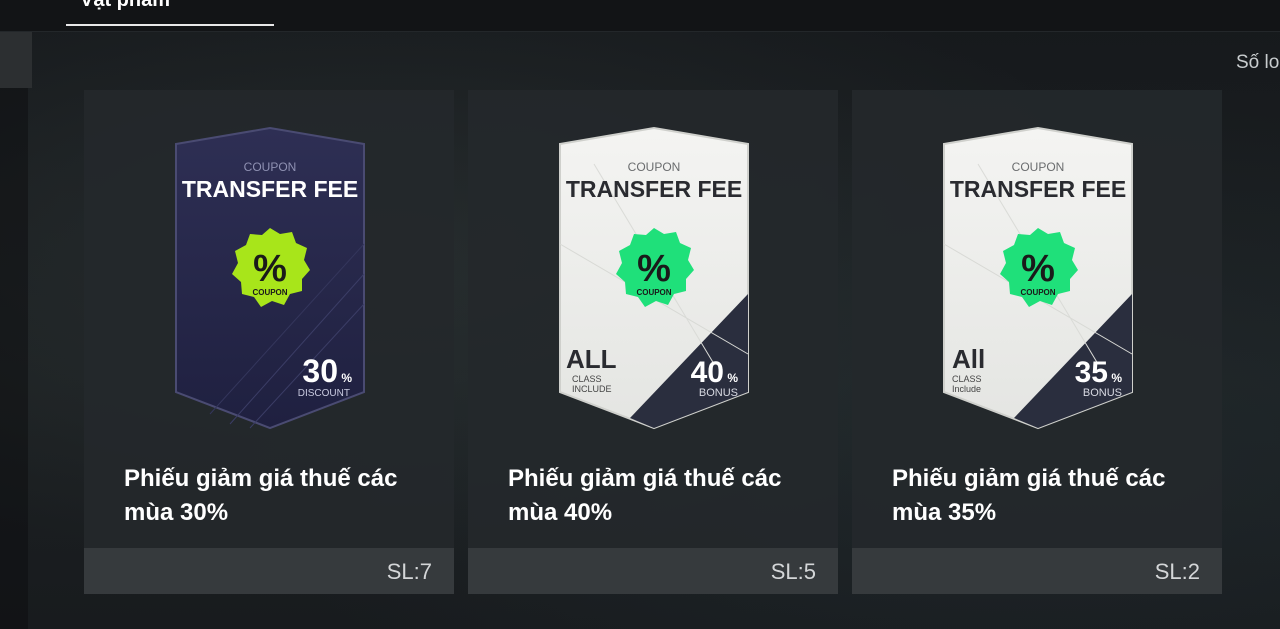  I want to click on item-quantity-2: SL:5, so click(793, 571).